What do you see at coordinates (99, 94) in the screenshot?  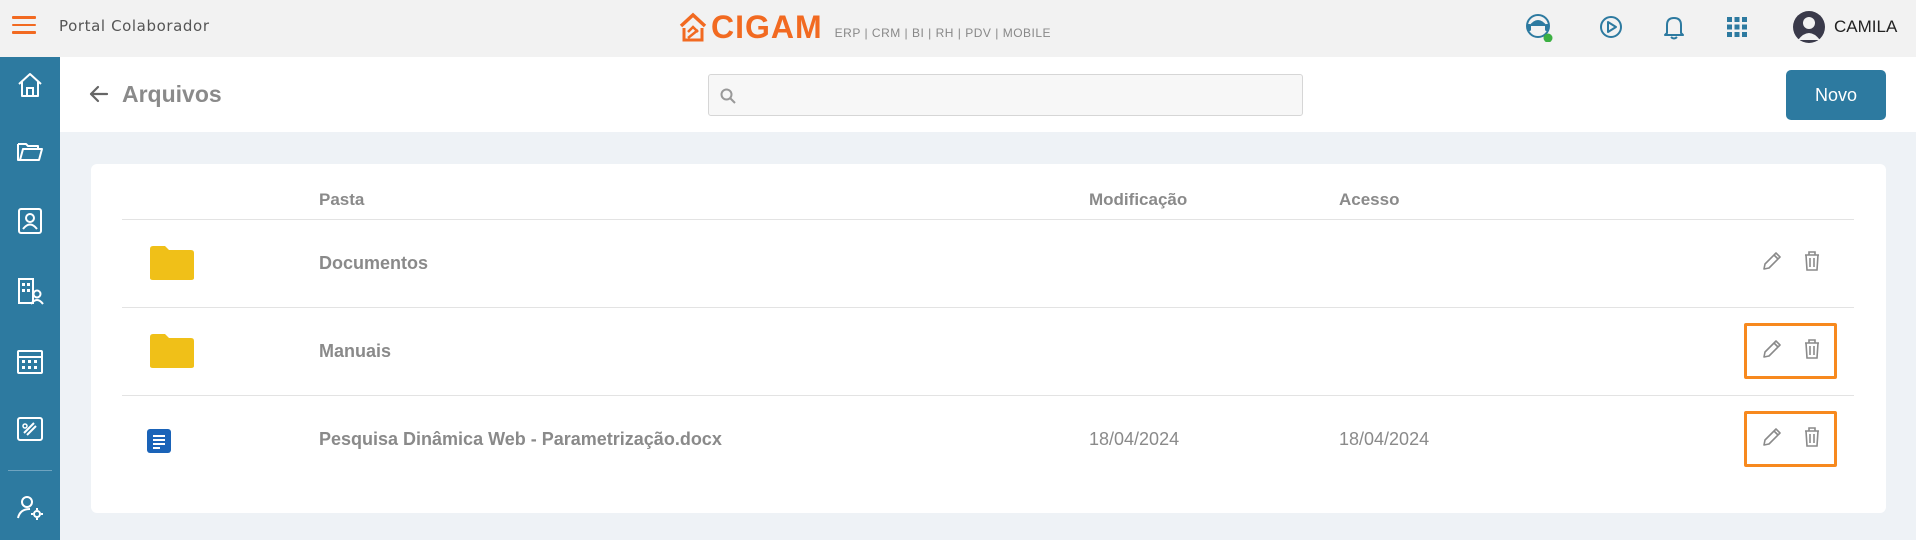 I see `back-arrow-icon` at bounding box center [99, 94].